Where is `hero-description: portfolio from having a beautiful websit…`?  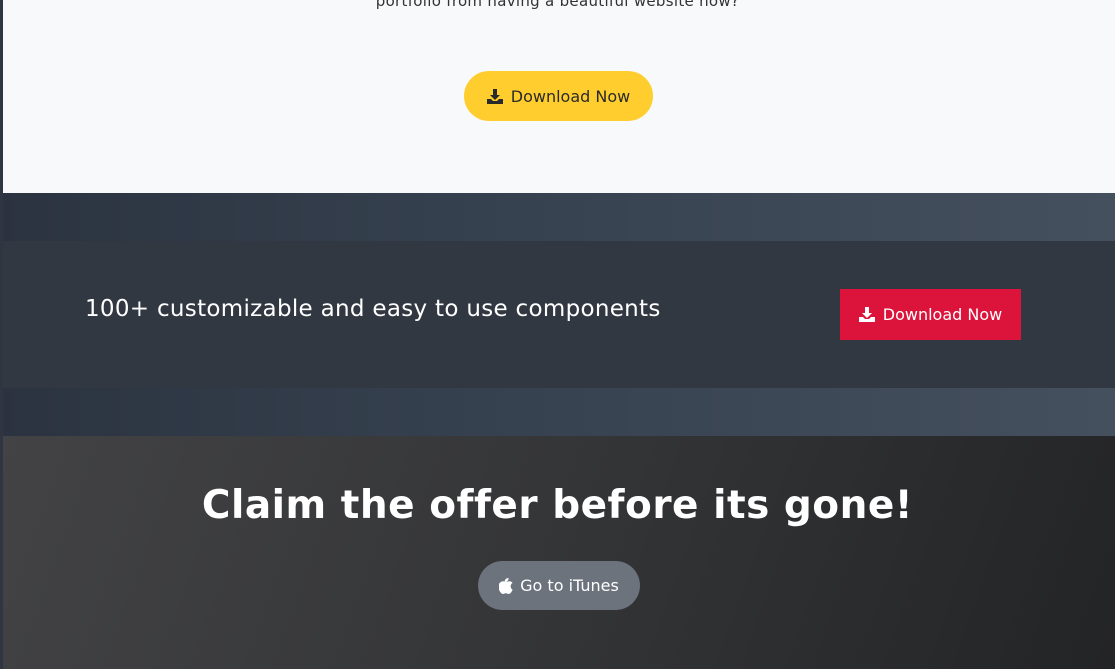 hero-description: portfolio from having a beautiful websit… is located at coordinates (557, 5).